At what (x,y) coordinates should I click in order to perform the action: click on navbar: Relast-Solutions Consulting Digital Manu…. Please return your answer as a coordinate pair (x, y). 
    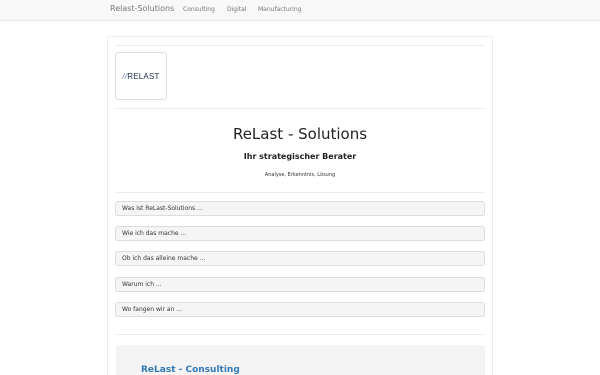
    Looking at the image, I should click on (300, 10).